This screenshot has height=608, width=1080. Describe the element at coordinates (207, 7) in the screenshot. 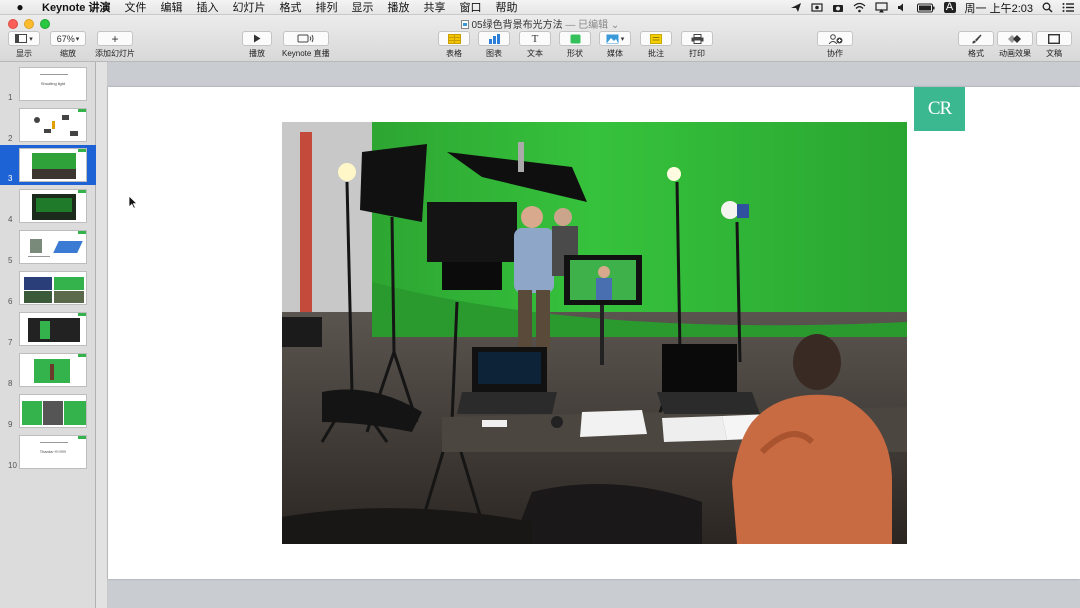

I see `menu-insert: 插入` at that location.